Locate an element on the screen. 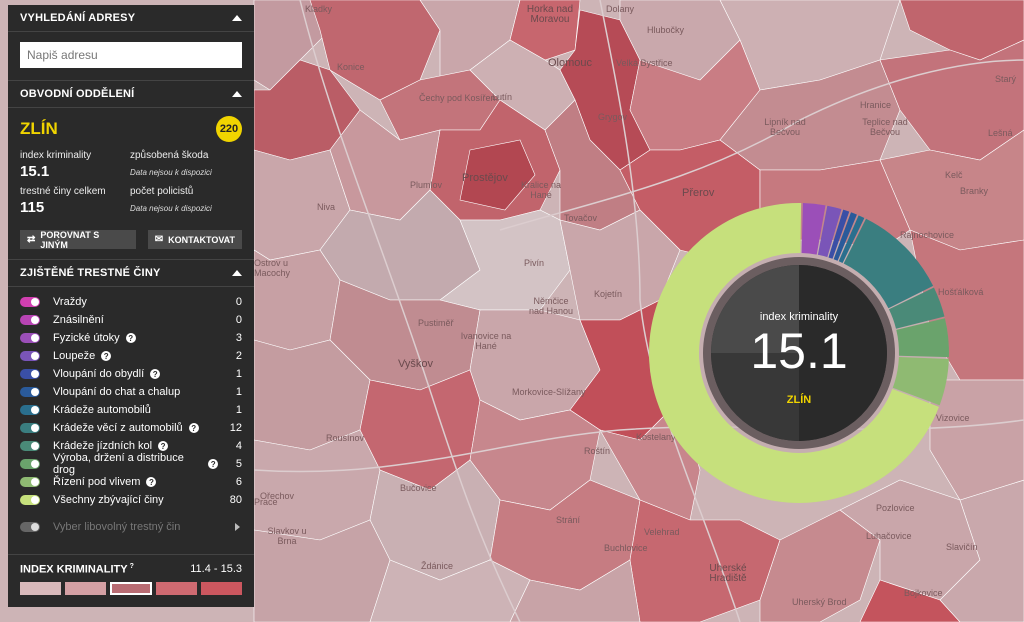  crime-filter-item: Vloupání do obydlí? 1 is located at coordinates (131, 374).